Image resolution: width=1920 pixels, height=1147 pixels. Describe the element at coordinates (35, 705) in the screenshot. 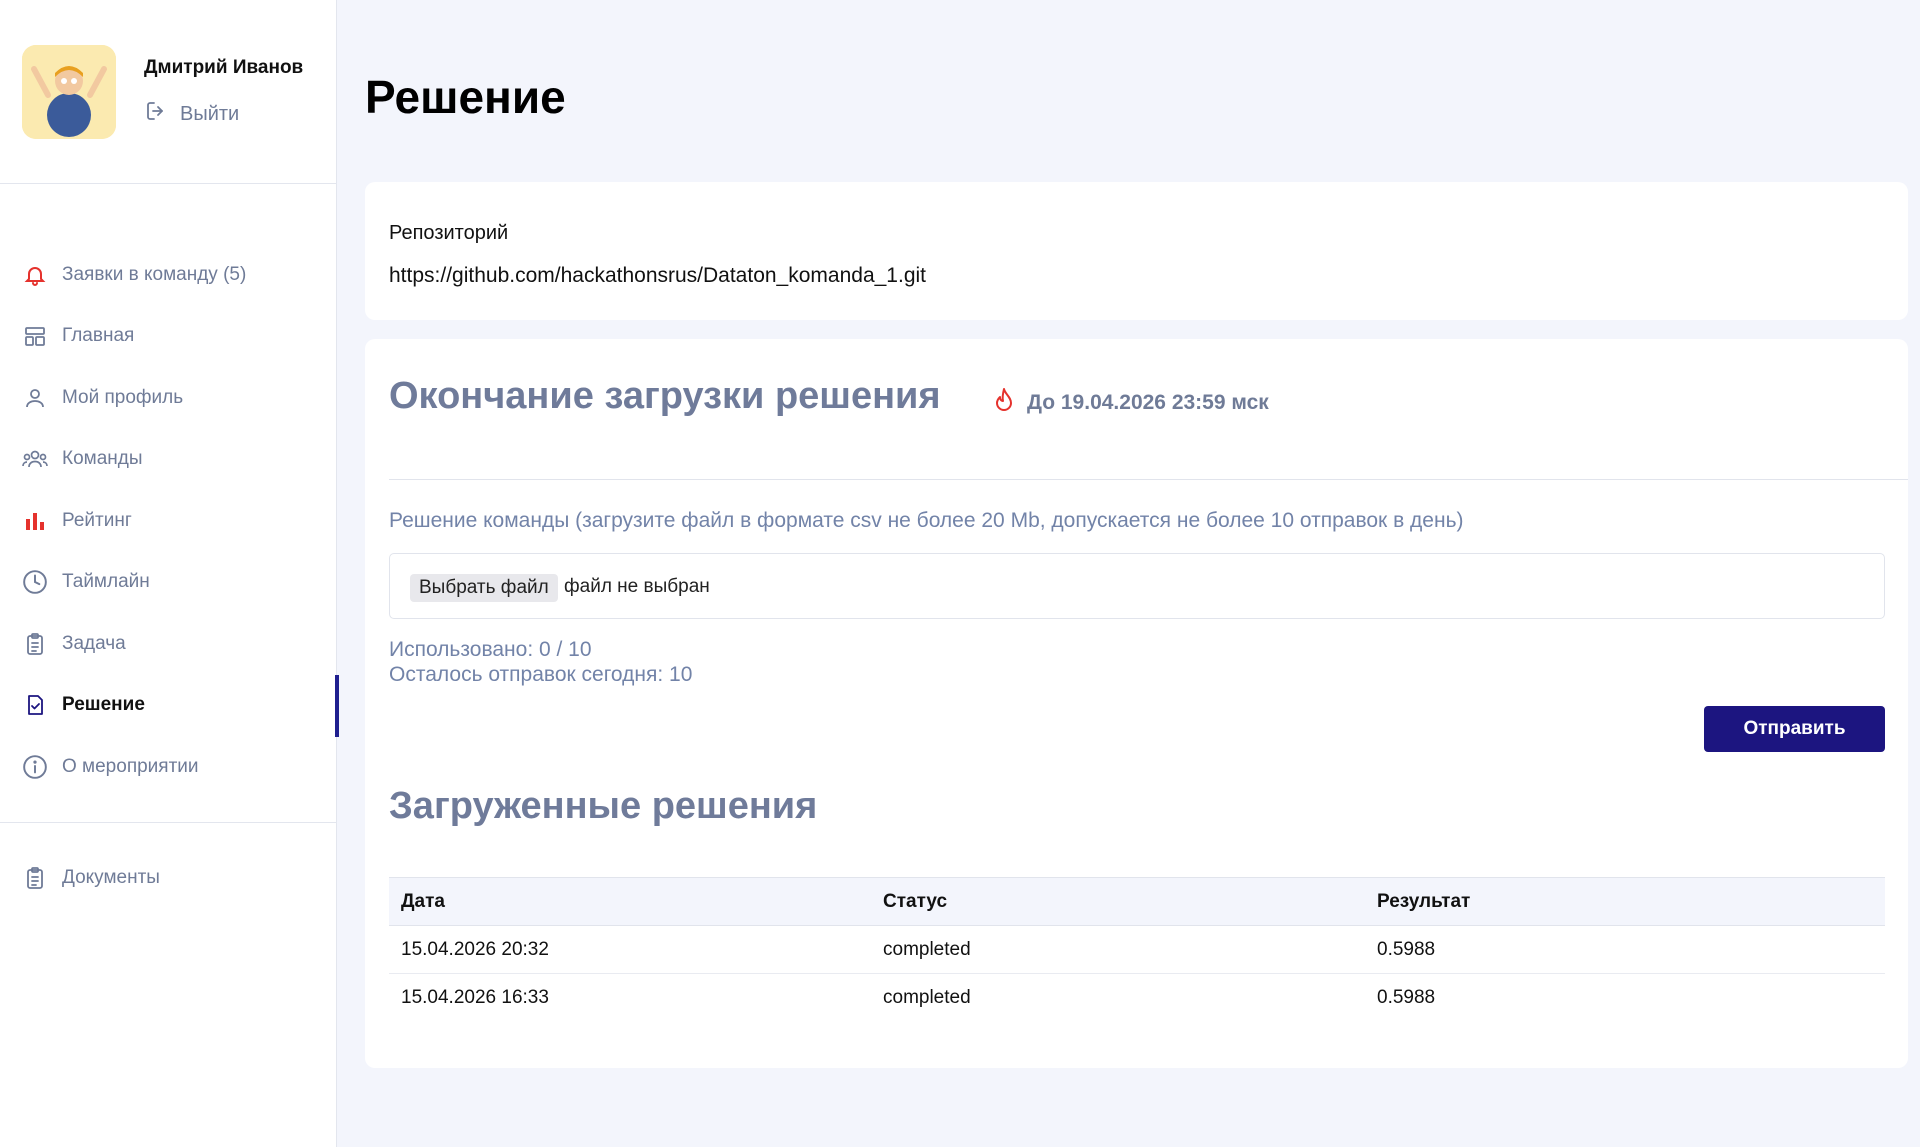

I see `check-document-icon` at that location.